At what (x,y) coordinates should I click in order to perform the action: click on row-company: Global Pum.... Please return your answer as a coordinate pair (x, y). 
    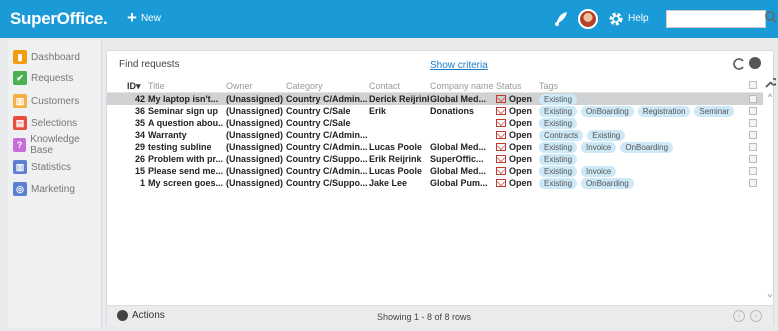
    Looking at the image, I should click on (459, 183).